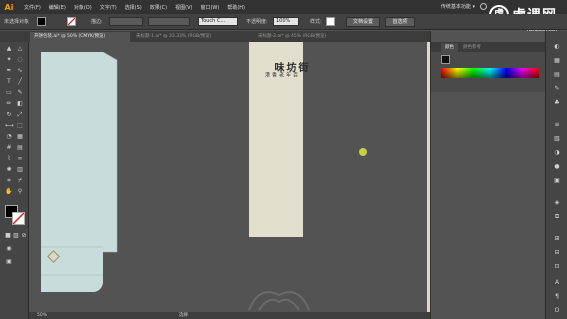 The height and width of the screenshot is (319, 567). What do you see at coordinates (20, 192) in the screenshot?
I see `zoom-tool-icon: ⚲` at bounding box center [20, 192].